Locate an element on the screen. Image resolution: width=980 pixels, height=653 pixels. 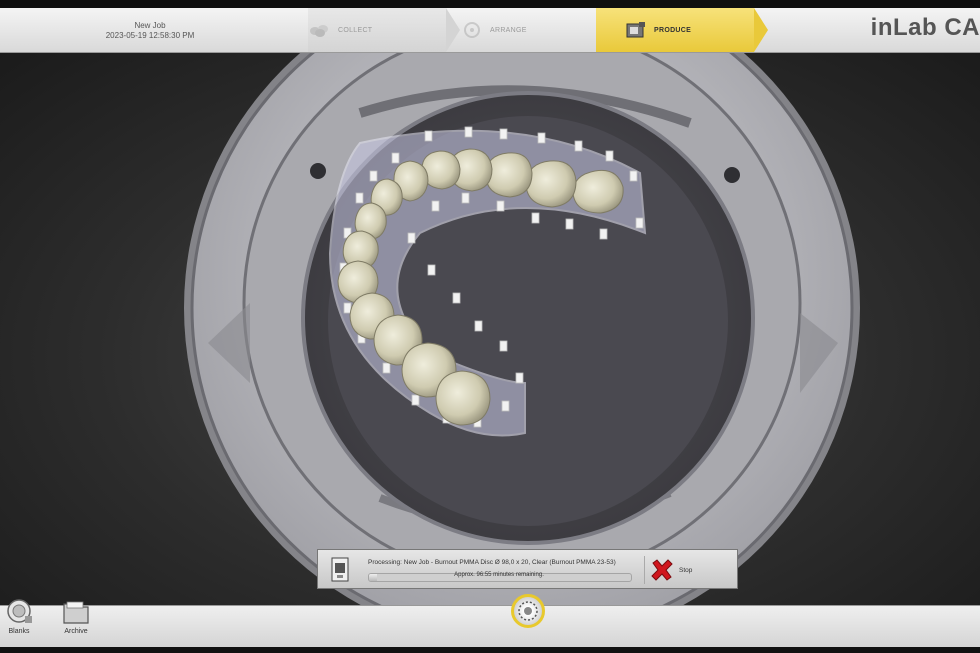
step-collect-label: COLLECT is located at coordinates (355, 30).